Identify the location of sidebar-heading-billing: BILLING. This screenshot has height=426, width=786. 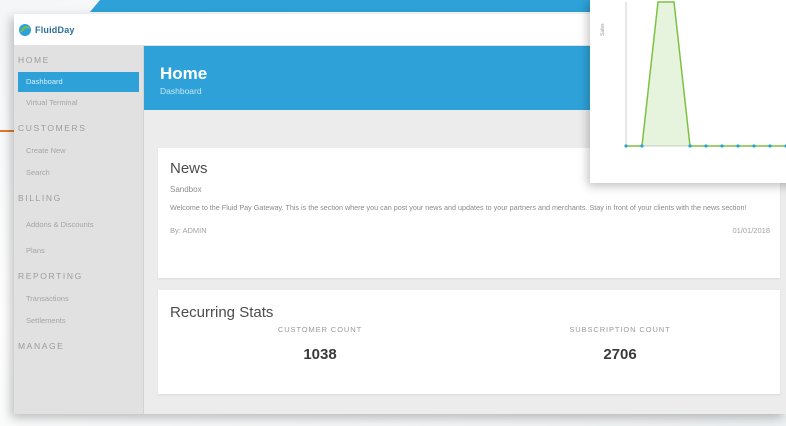
(40, 198).